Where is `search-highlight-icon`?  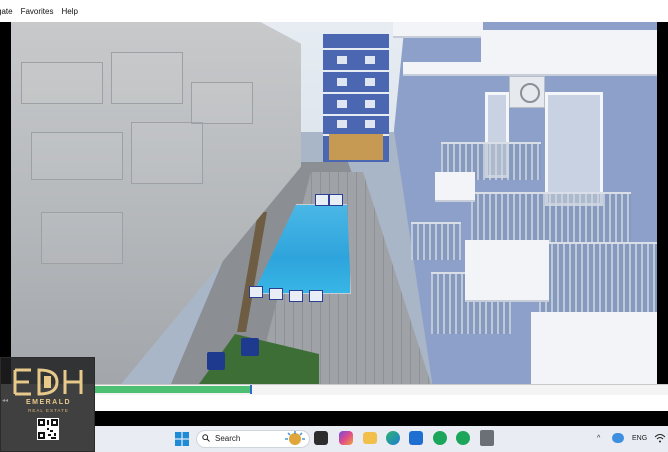 search-highlight-icon is located at coordinates (295, 438).